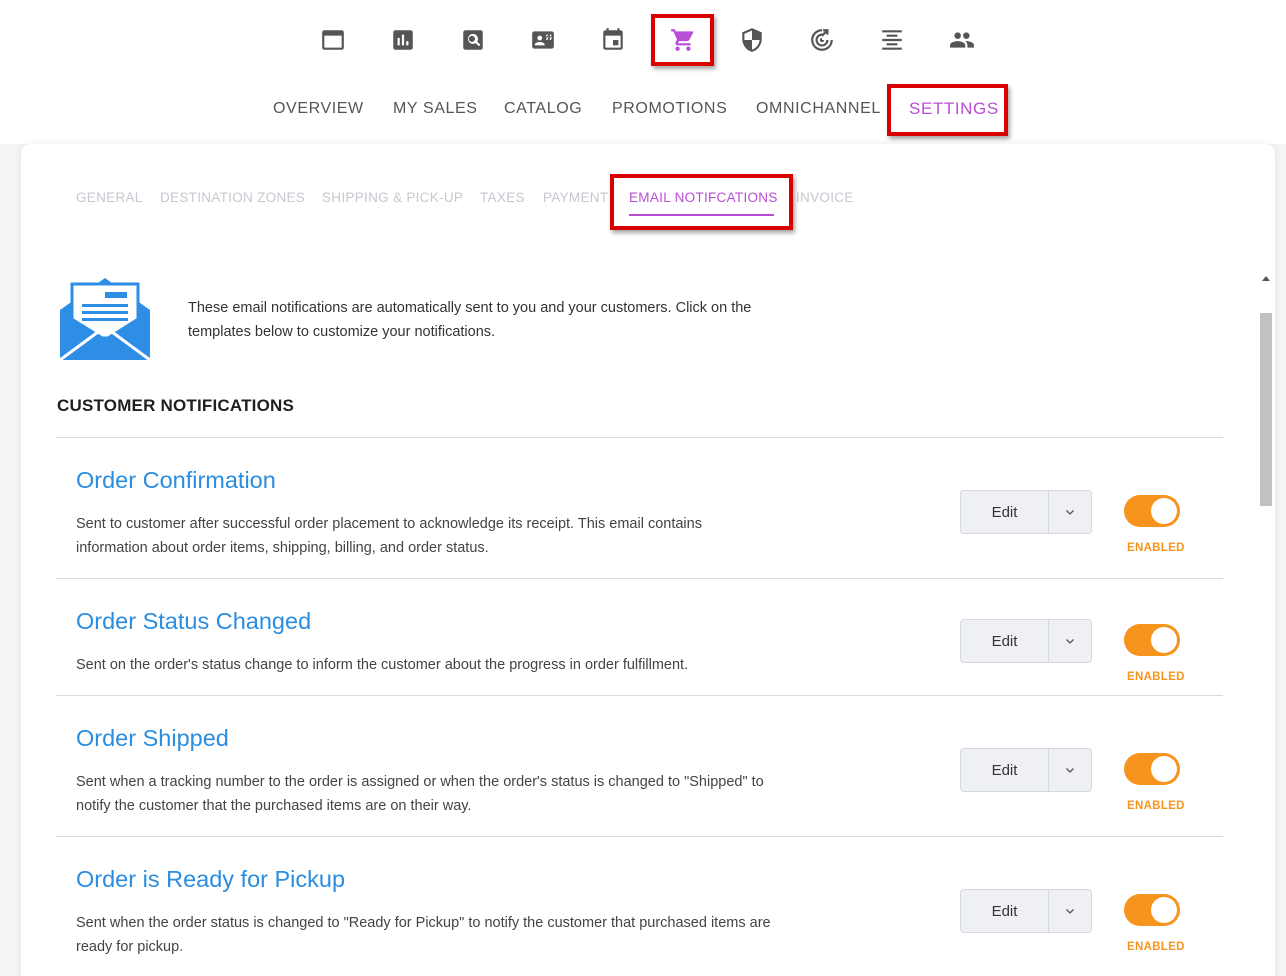 This screenshot has width=1286, height=976. I want to click on scrollbar, so click(1266, 622).